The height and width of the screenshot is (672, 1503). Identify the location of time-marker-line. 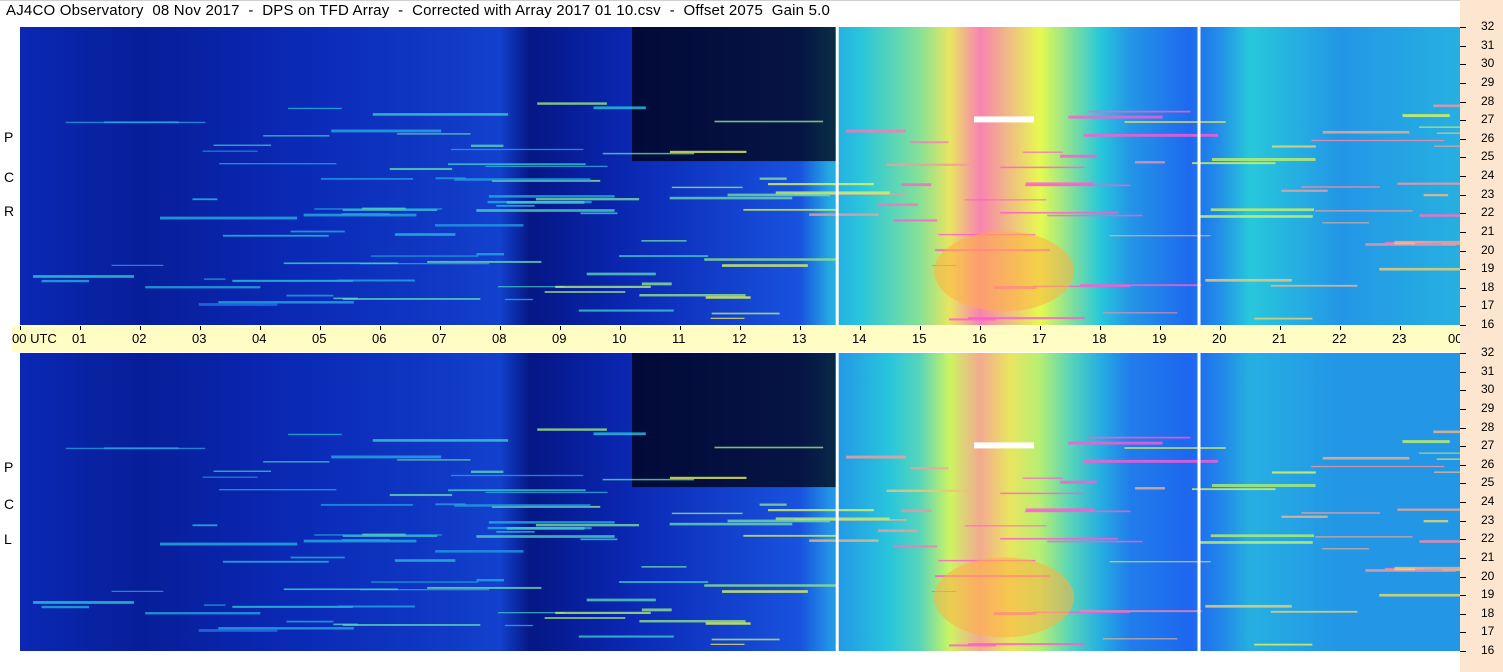
(1199, 502).